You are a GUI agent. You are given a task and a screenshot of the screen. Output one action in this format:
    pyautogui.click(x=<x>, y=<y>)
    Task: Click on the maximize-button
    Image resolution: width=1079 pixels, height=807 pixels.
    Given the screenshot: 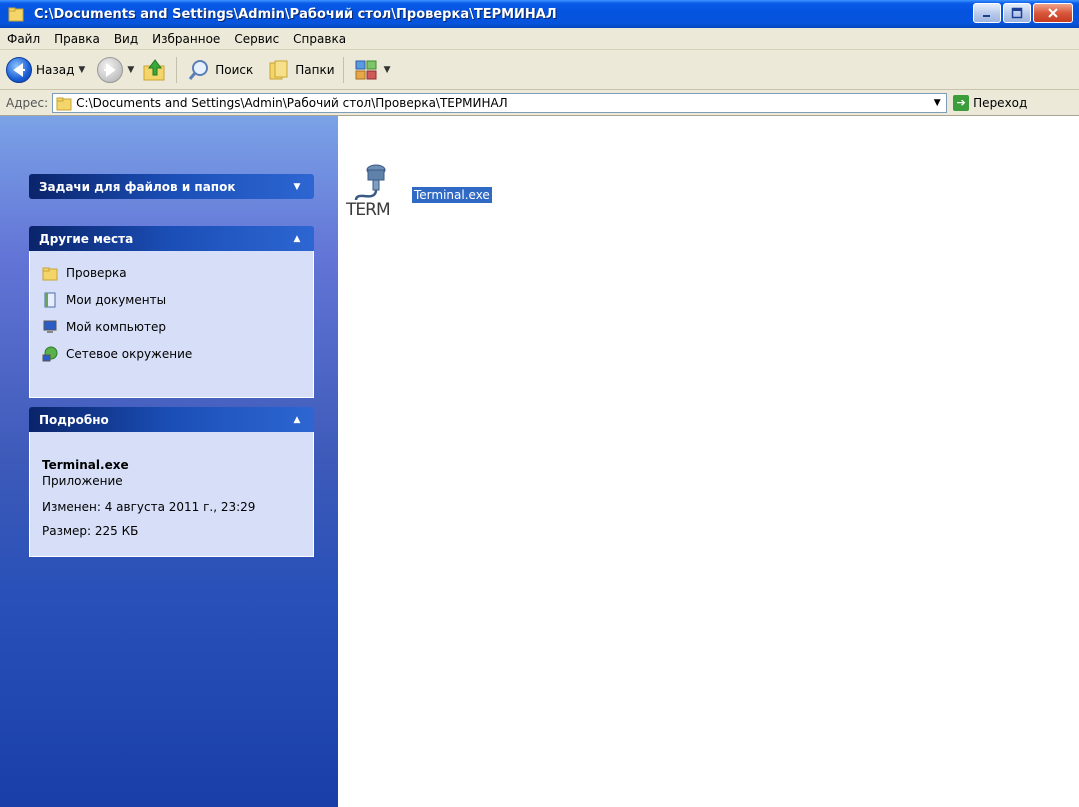 What is the action you would take?
    pyautogui.click(x=1017, y=13)
    